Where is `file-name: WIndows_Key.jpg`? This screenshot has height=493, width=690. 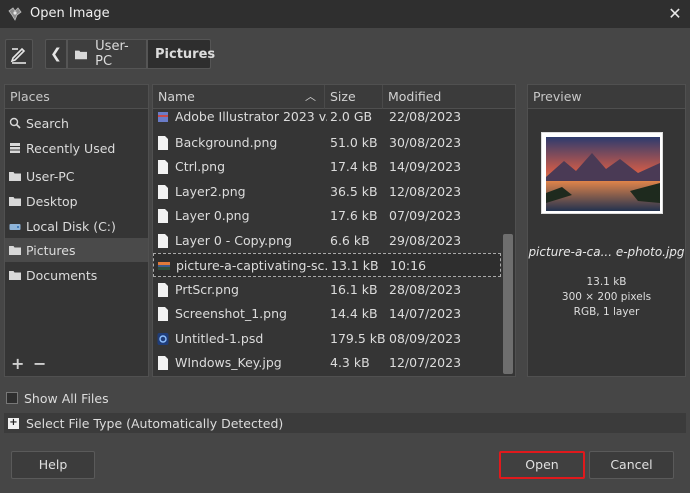
file-name: WIndows_Key.jpg is located at coordinates (228, 362).